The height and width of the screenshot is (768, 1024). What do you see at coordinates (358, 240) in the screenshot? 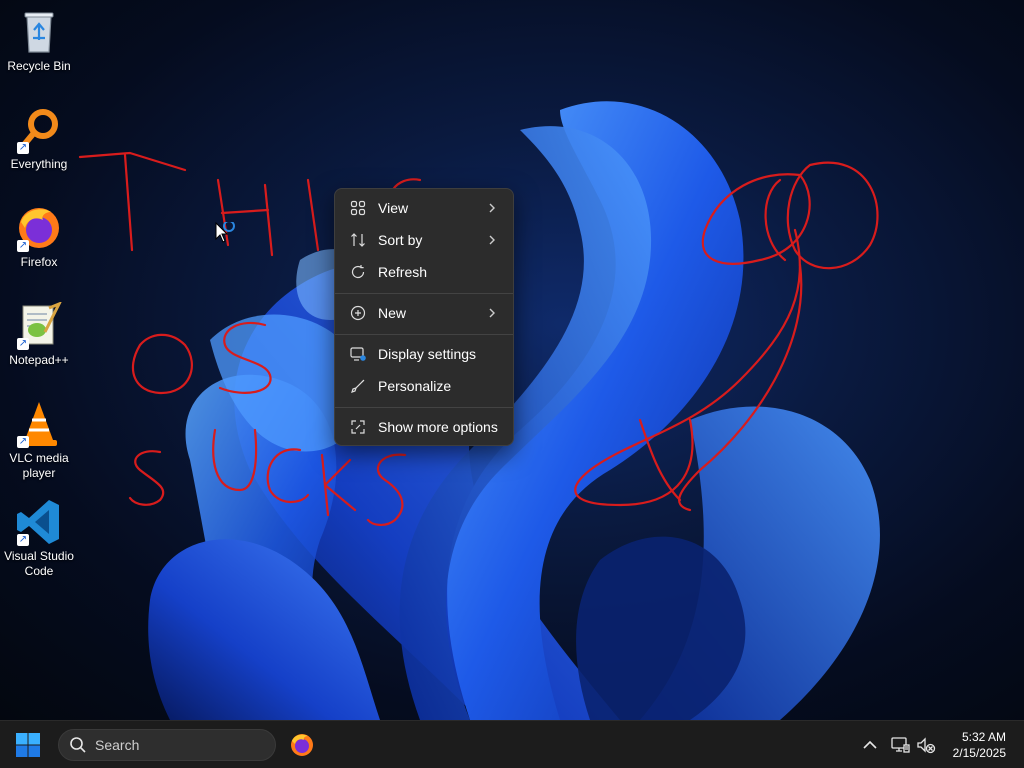
I see `sort-icon` at bounding box center [358, 240].